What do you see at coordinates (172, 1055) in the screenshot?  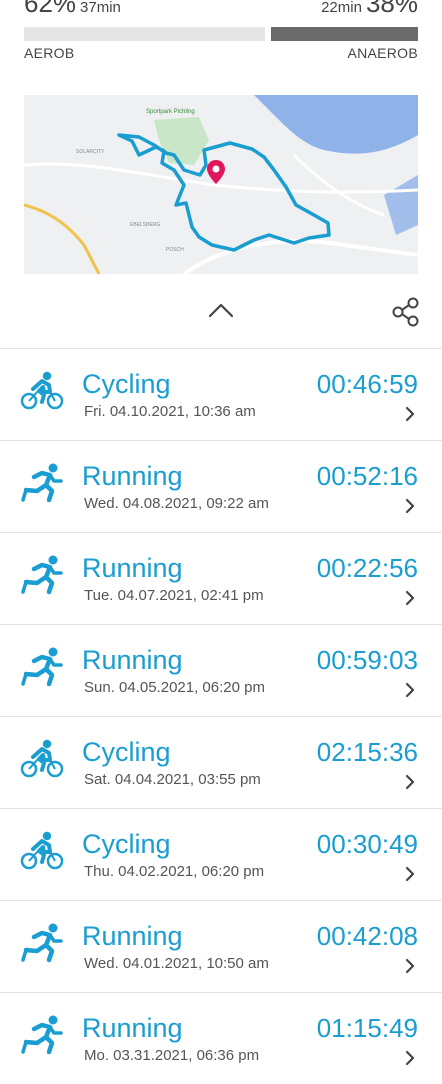 I see `activity-date: Mo. 03.31.2021, 06:36 pm` at bounding box center [172, 1055].